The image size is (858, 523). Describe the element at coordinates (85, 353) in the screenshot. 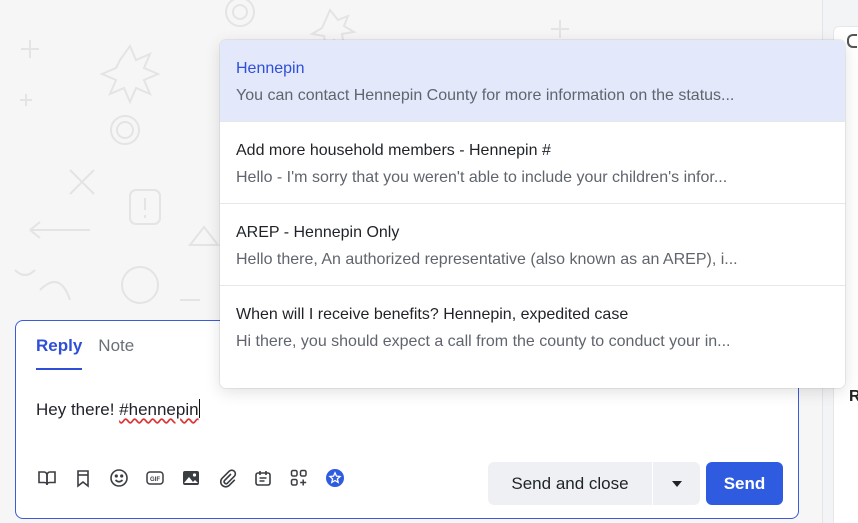

I see `composer-tabs: Reply Note` at that location.